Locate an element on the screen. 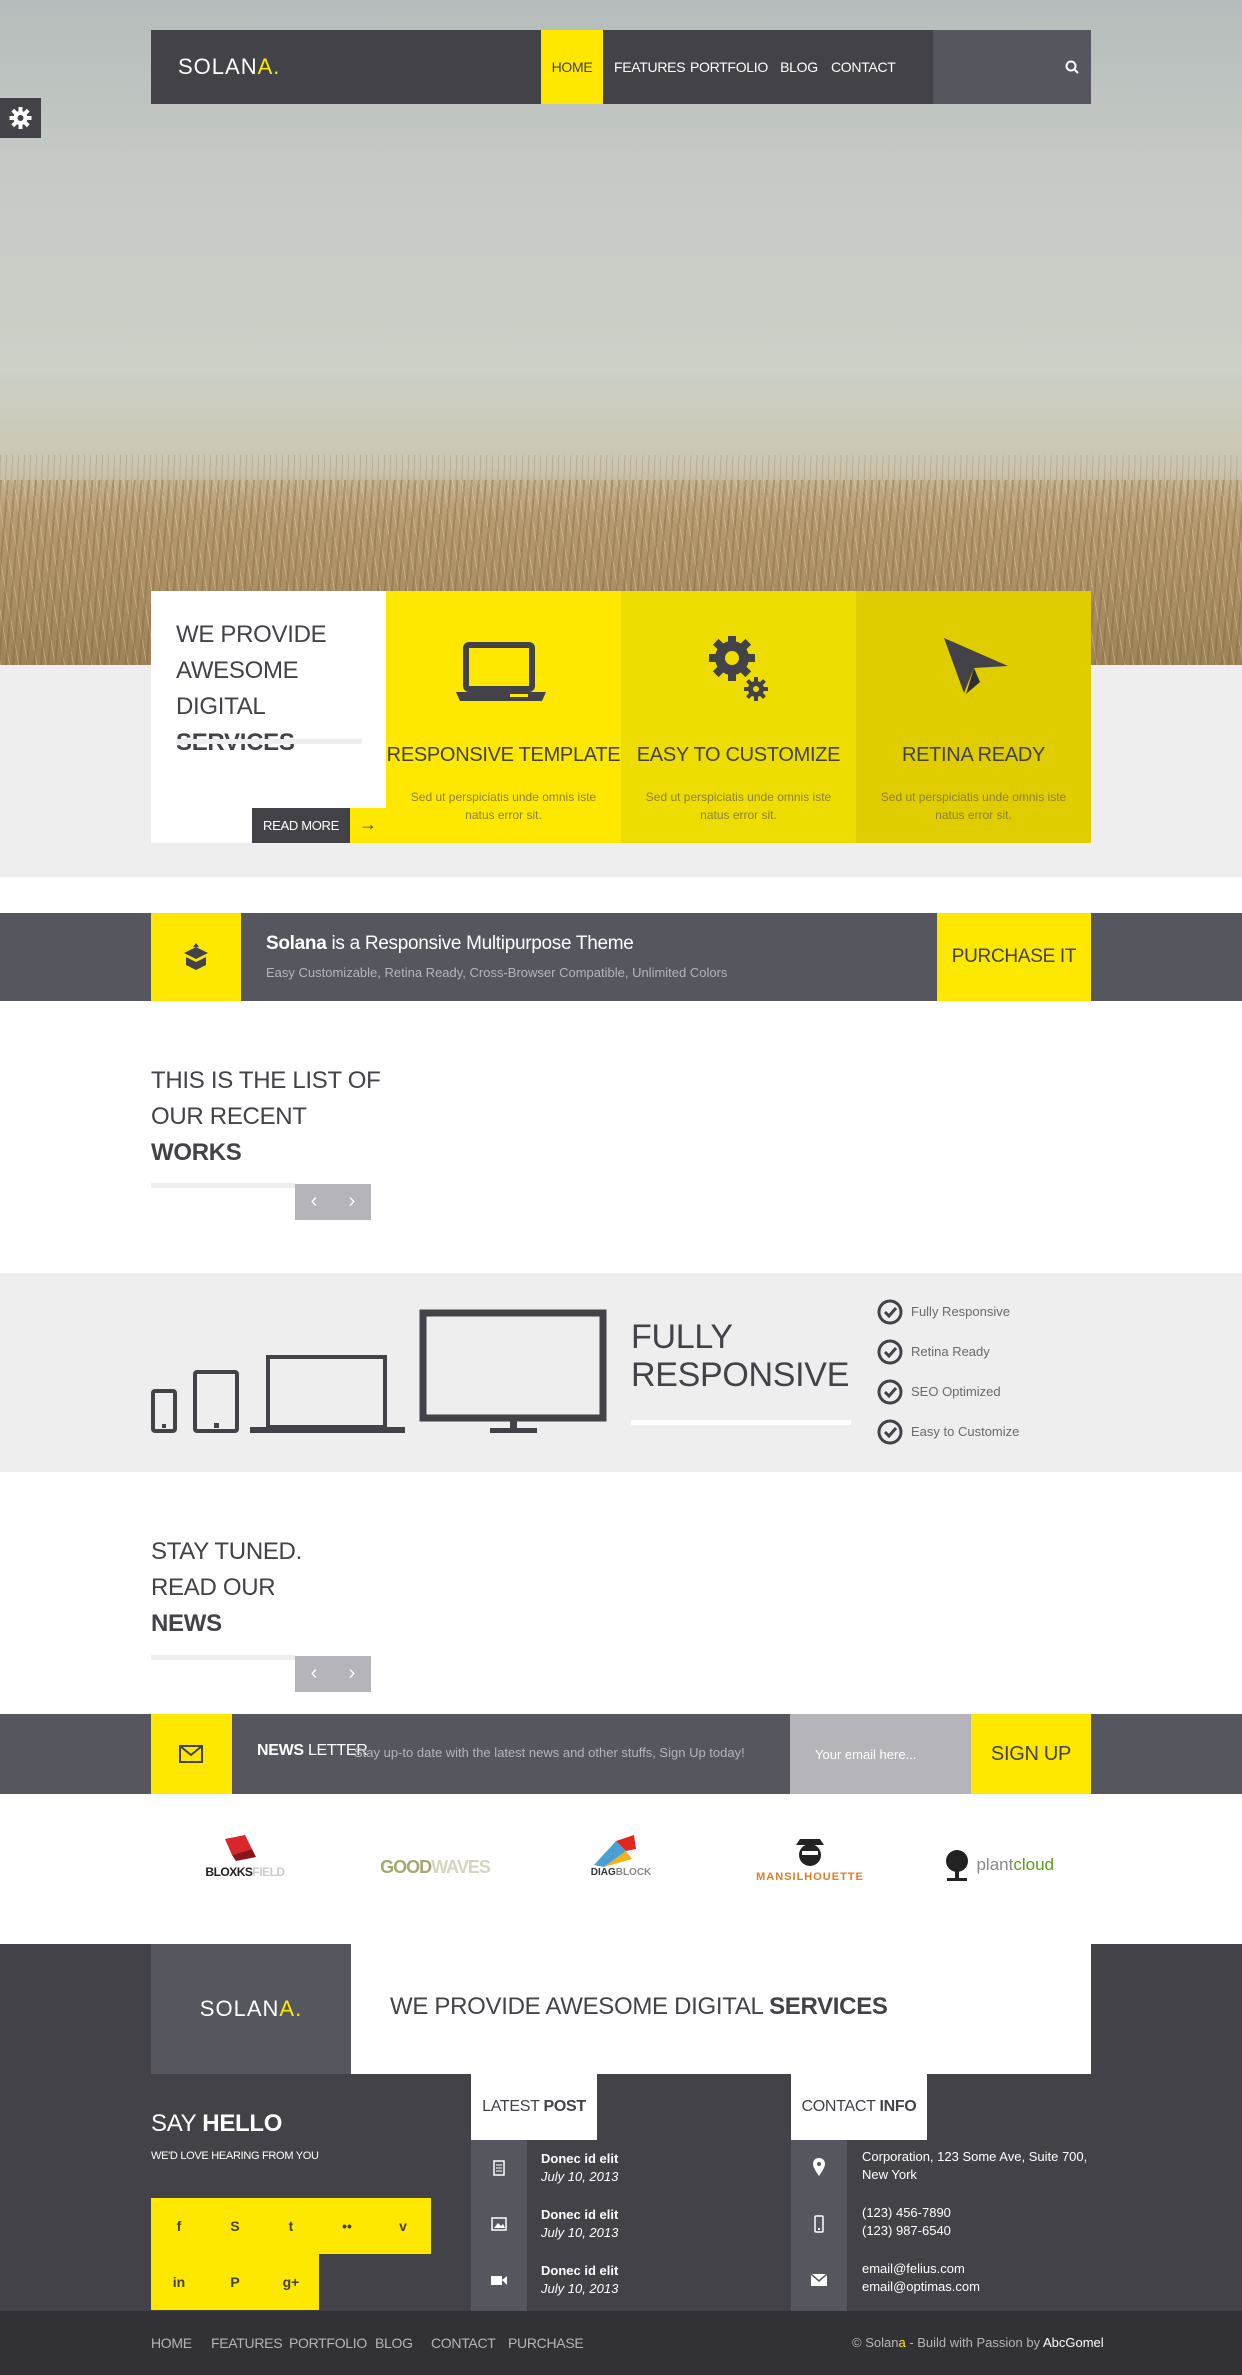 The height and width of the screenshot is (2375, 1242). newsletter-title: NEWS LETTER is located at coordinates (312, 1750).